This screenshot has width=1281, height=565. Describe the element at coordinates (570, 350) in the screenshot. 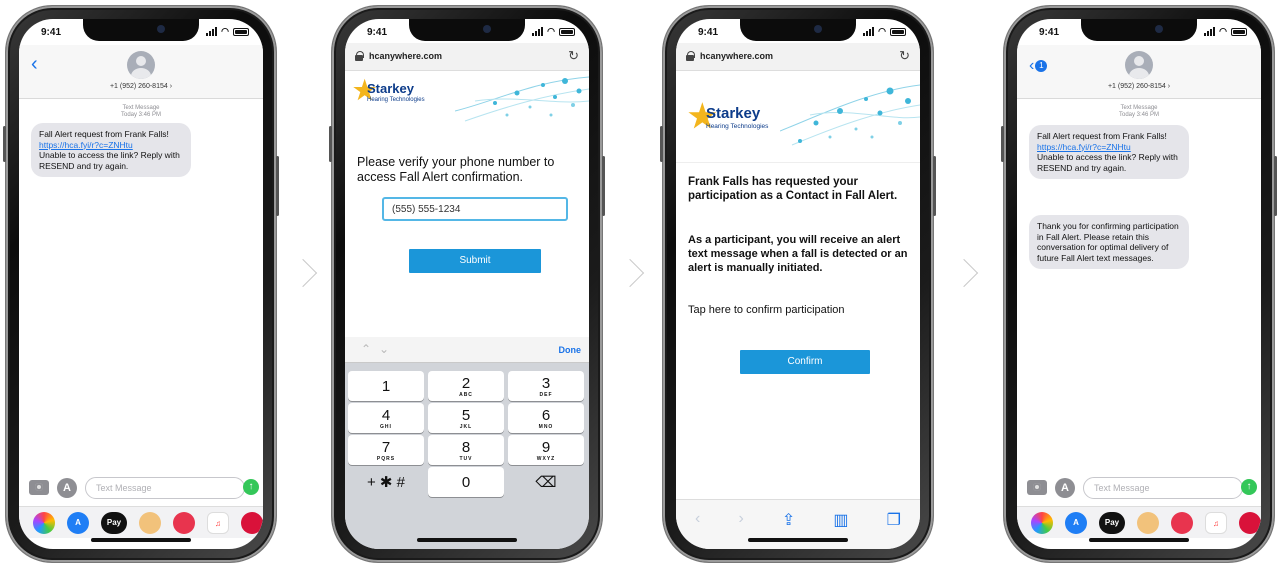

I see `done-button: Done` at that location.